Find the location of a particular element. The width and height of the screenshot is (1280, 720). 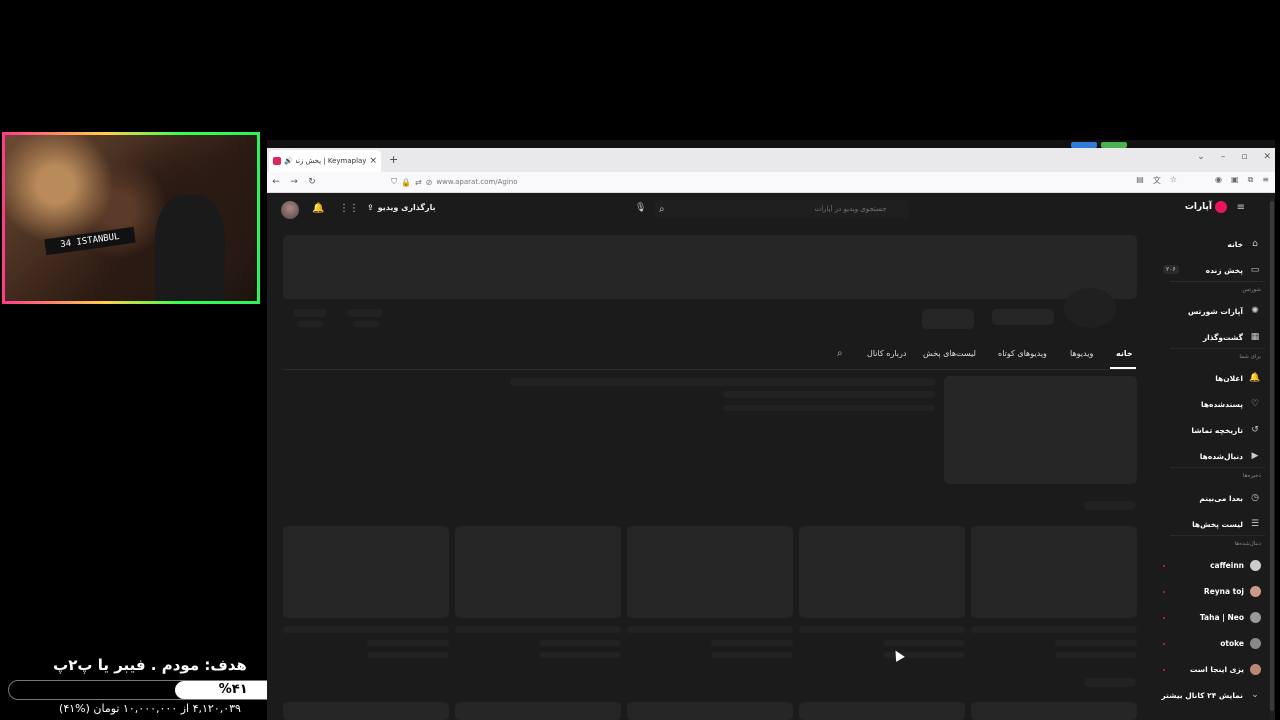

sidebar-section-following: دنبال‌شده‌ها is located at coordinates (1247, 544).